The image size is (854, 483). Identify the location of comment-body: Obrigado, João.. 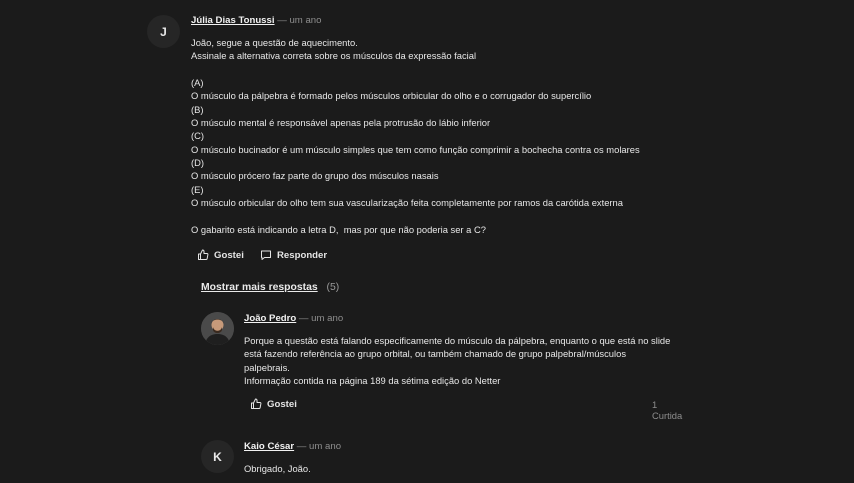
(277, 468).